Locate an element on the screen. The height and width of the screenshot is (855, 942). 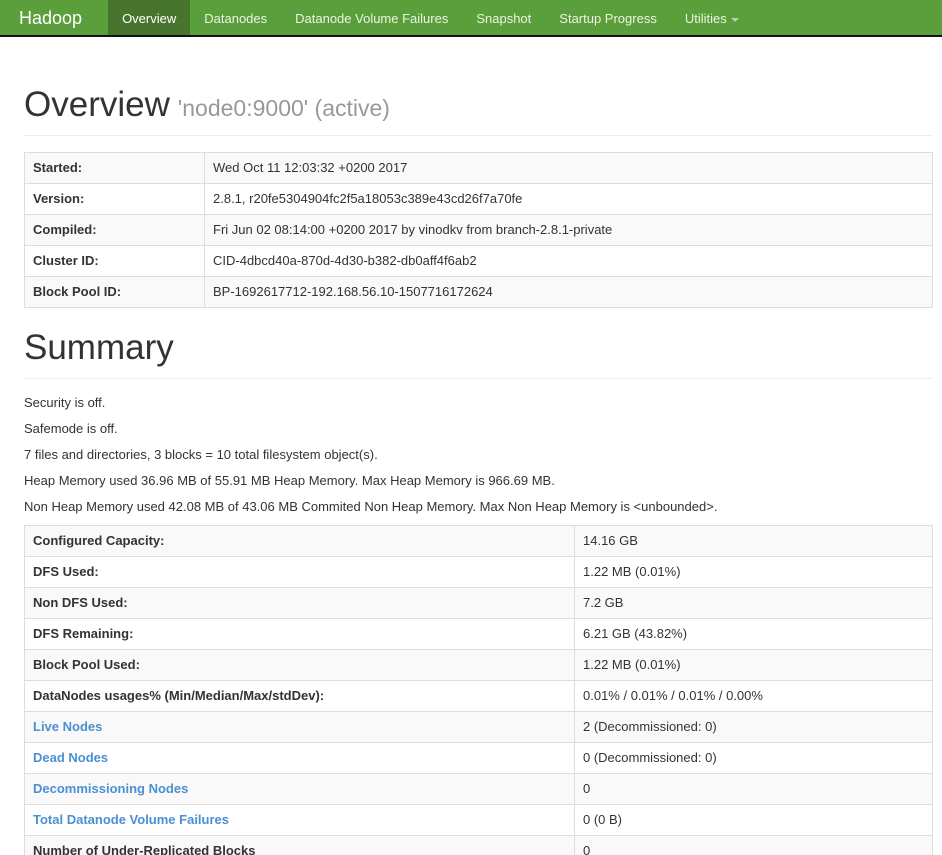
table-row: DFS Remaining: 6.21 GB (43.82%) is located at coordinates (478, 634).